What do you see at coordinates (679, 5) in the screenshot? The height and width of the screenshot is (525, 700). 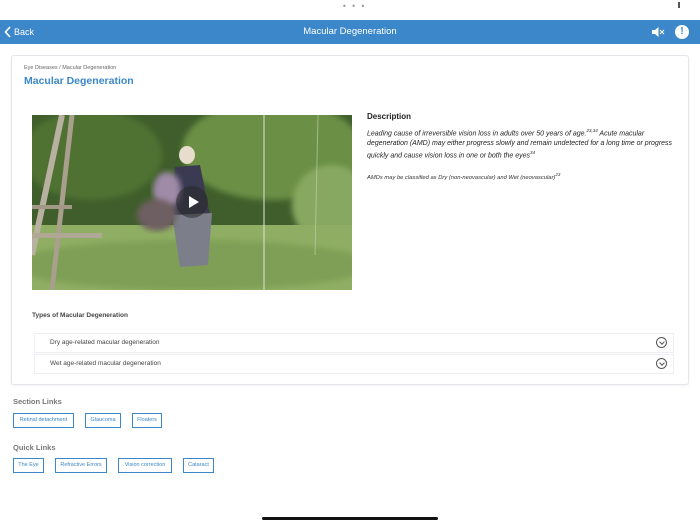 I see `status-indicator` at bounding box center [679, 5].